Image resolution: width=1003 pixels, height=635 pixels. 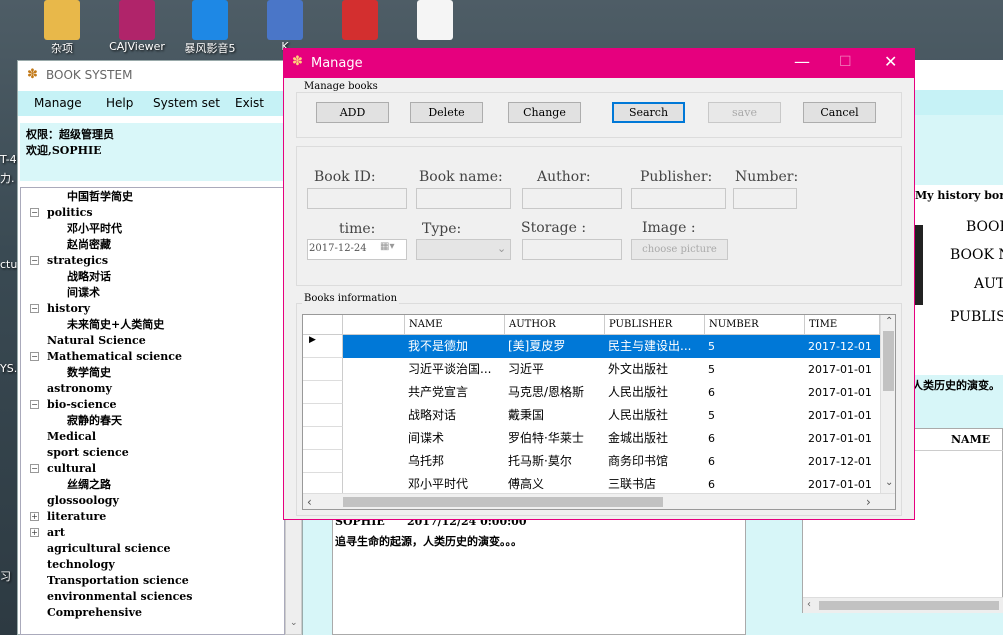 What do you see at coordinates (655, 461) in the screenshot?
I see `table-cell: 商务印书馆` at bounding box center [655, 461].